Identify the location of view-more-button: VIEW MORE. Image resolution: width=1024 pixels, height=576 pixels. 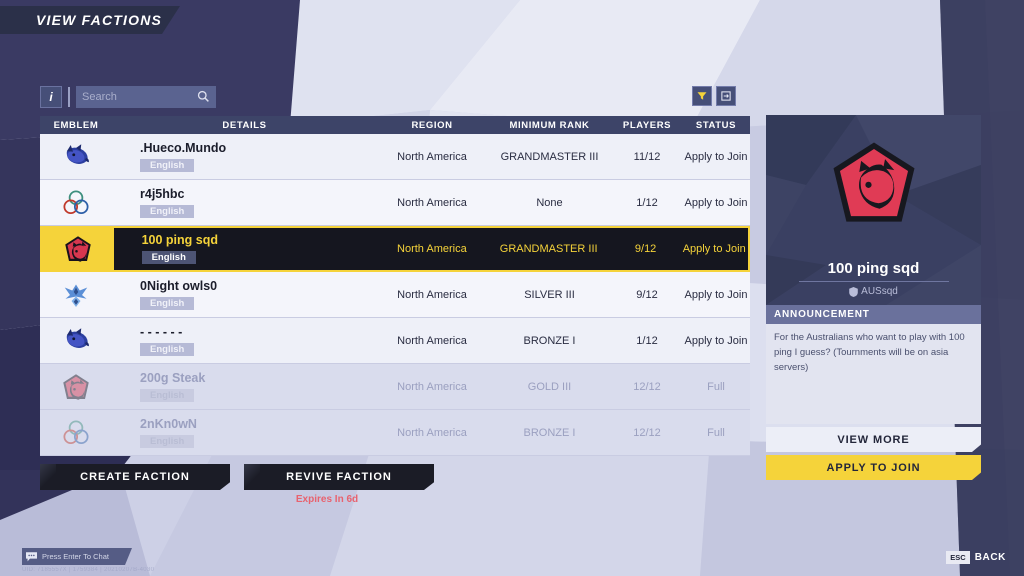
(873, 439).